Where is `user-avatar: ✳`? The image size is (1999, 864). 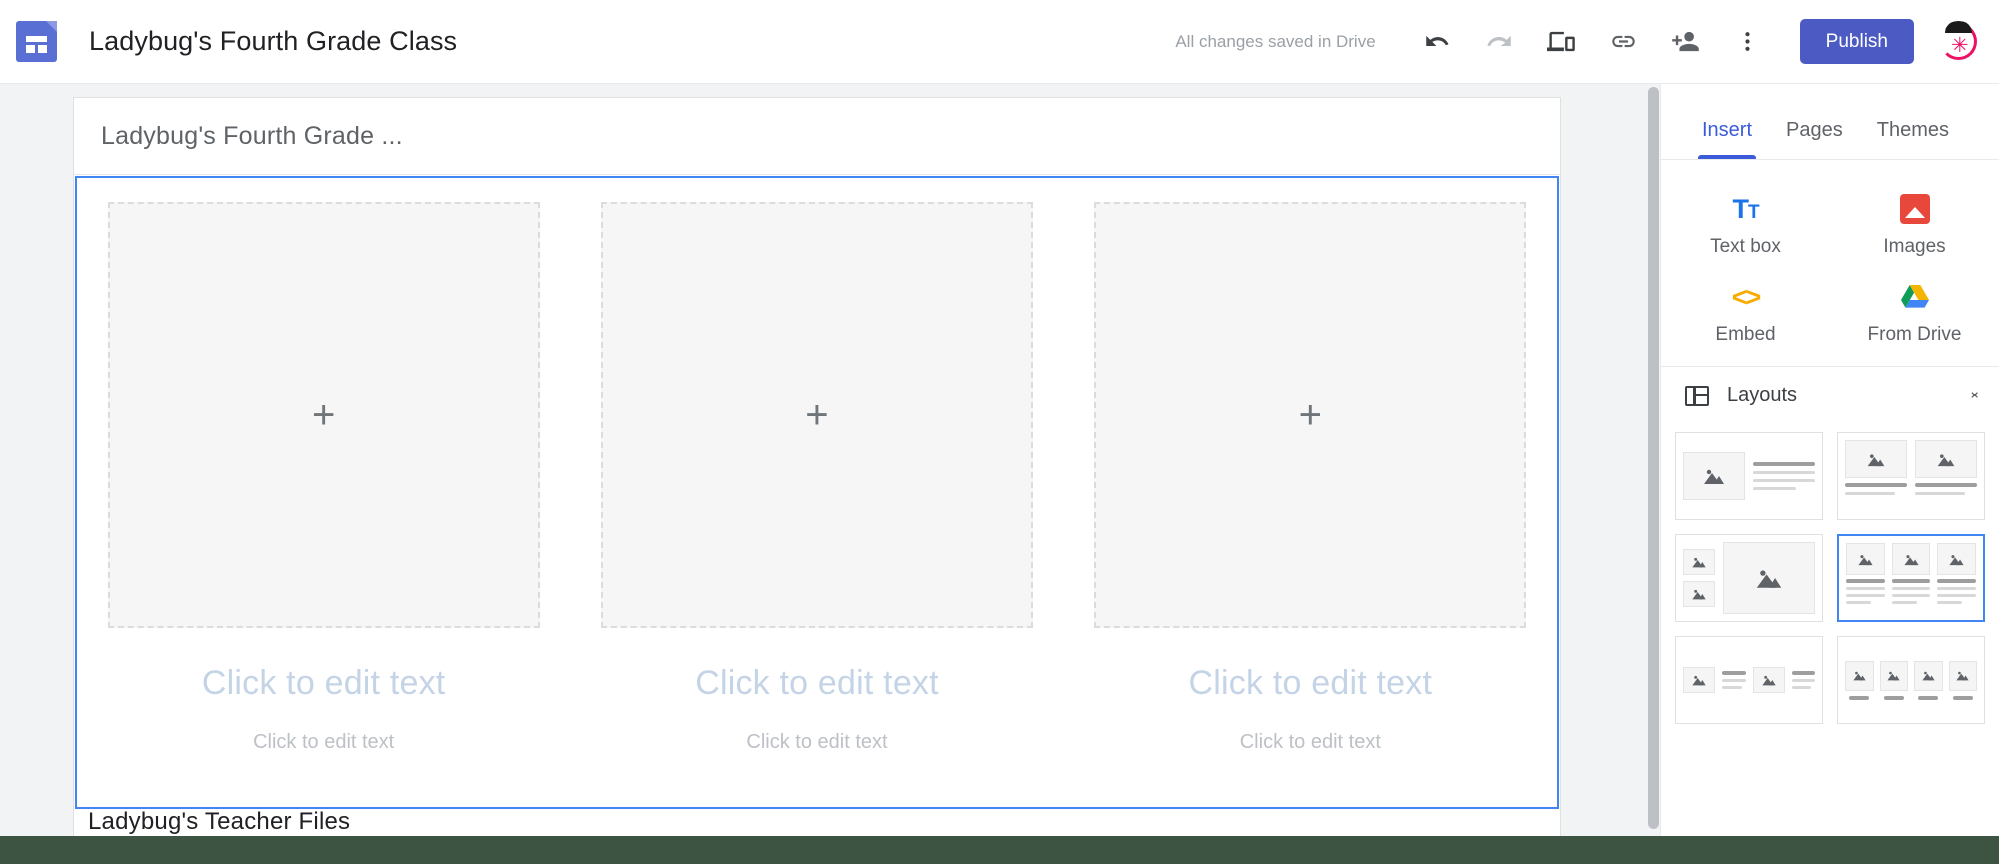
user-avatar: ✳ is located at coordinates (1958, 41).